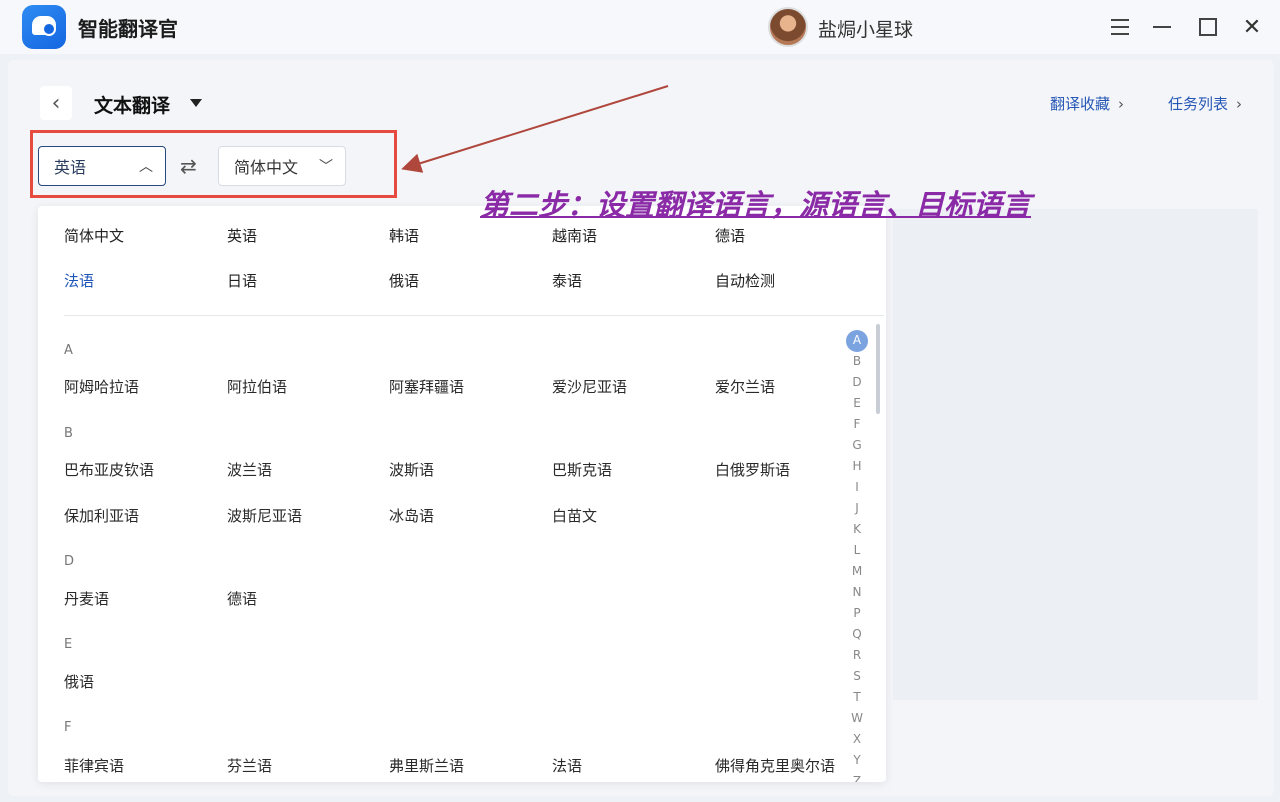  Describe the element at coordinates (213, 164) in the screenshot. I see `highlight-box` at that location.